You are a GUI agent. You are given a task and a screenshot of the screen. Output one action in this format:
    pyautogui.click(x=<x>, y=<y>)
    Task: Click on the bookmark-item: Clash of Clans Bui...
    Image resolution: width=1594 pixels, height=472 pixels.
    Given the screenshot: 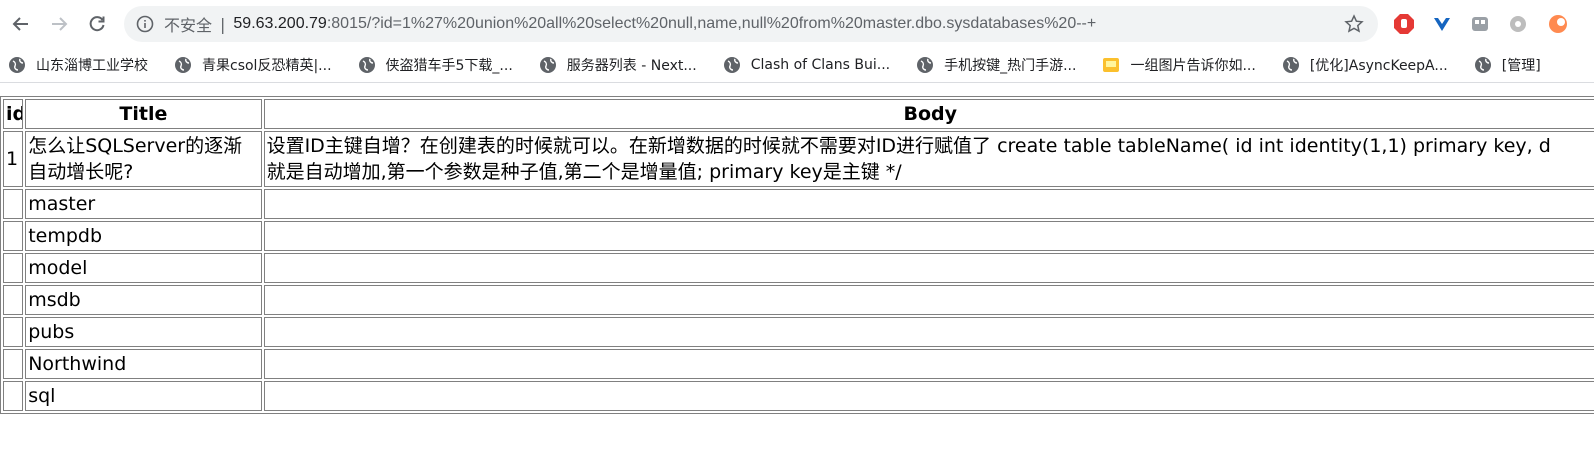 What is the action you would take?
    pyautogui.click(x=806, y=65)
    